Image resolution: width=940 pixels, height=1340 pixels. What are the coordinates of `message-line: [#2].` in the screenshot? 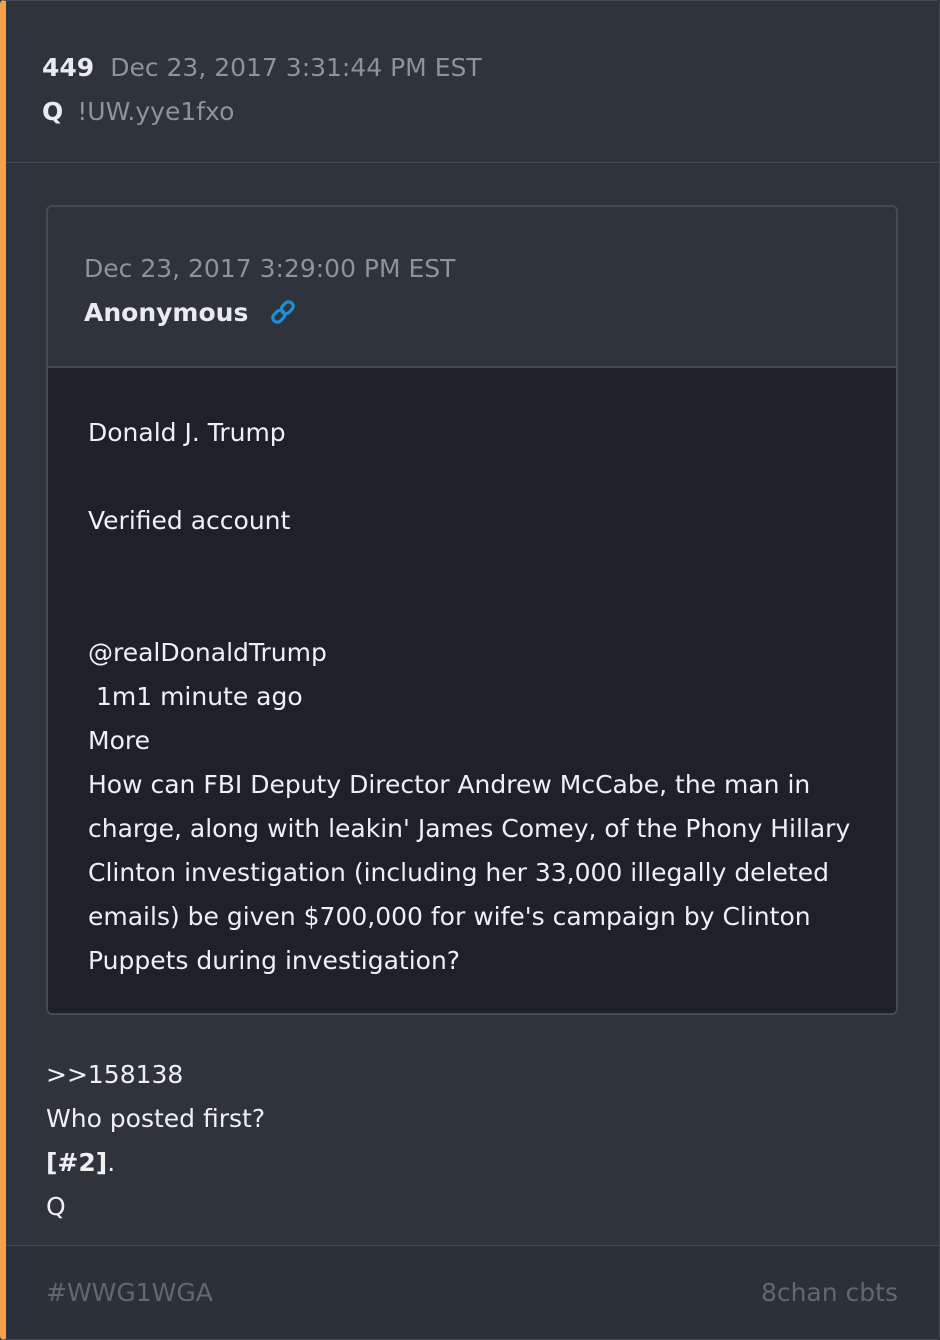 It's located at (472, 1163).